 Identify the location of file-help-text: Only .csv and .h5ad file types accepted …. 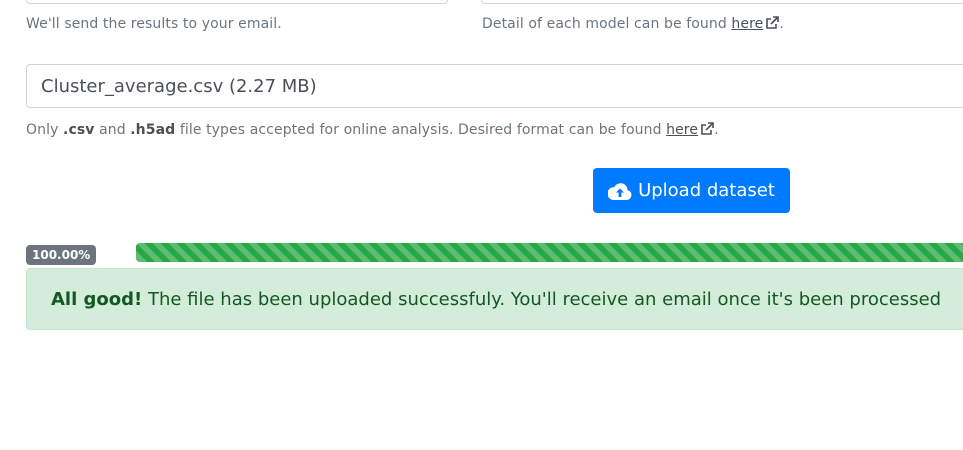
(372, 130).